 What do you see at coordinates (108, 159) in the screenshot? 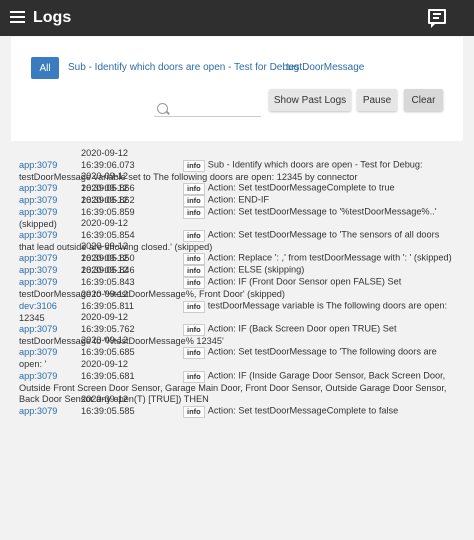
I see `log-timestamp: 2020-09-12 16:39:06.073` at bounding box center [108, 159].